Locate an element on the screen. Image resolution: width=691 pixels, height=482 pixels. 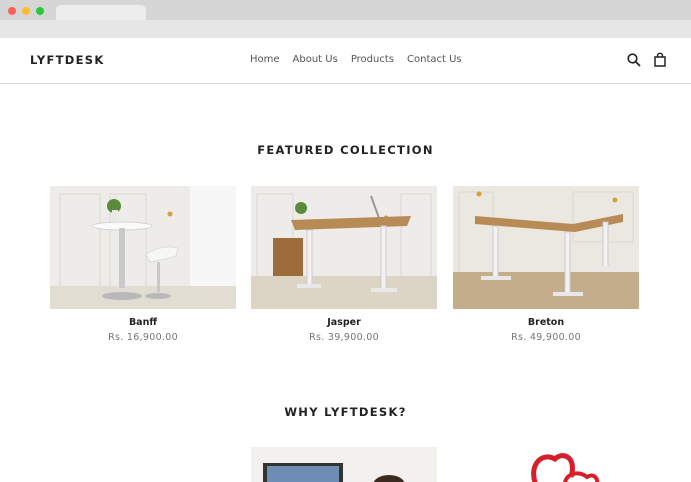
product-card-banff: Banff Rs. 16,900.00 is located at coordinates (143, 264).